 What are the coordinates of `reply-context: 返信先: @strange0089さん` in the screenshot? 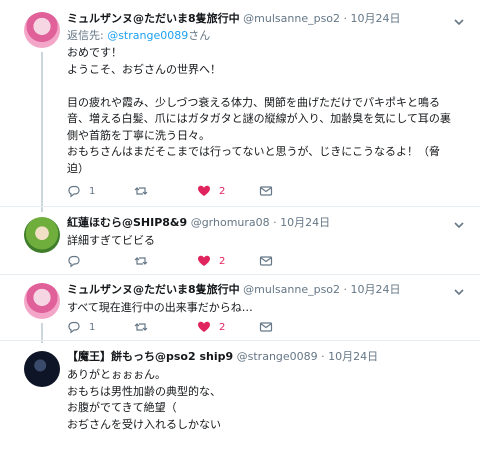 It's located at (258, 35).